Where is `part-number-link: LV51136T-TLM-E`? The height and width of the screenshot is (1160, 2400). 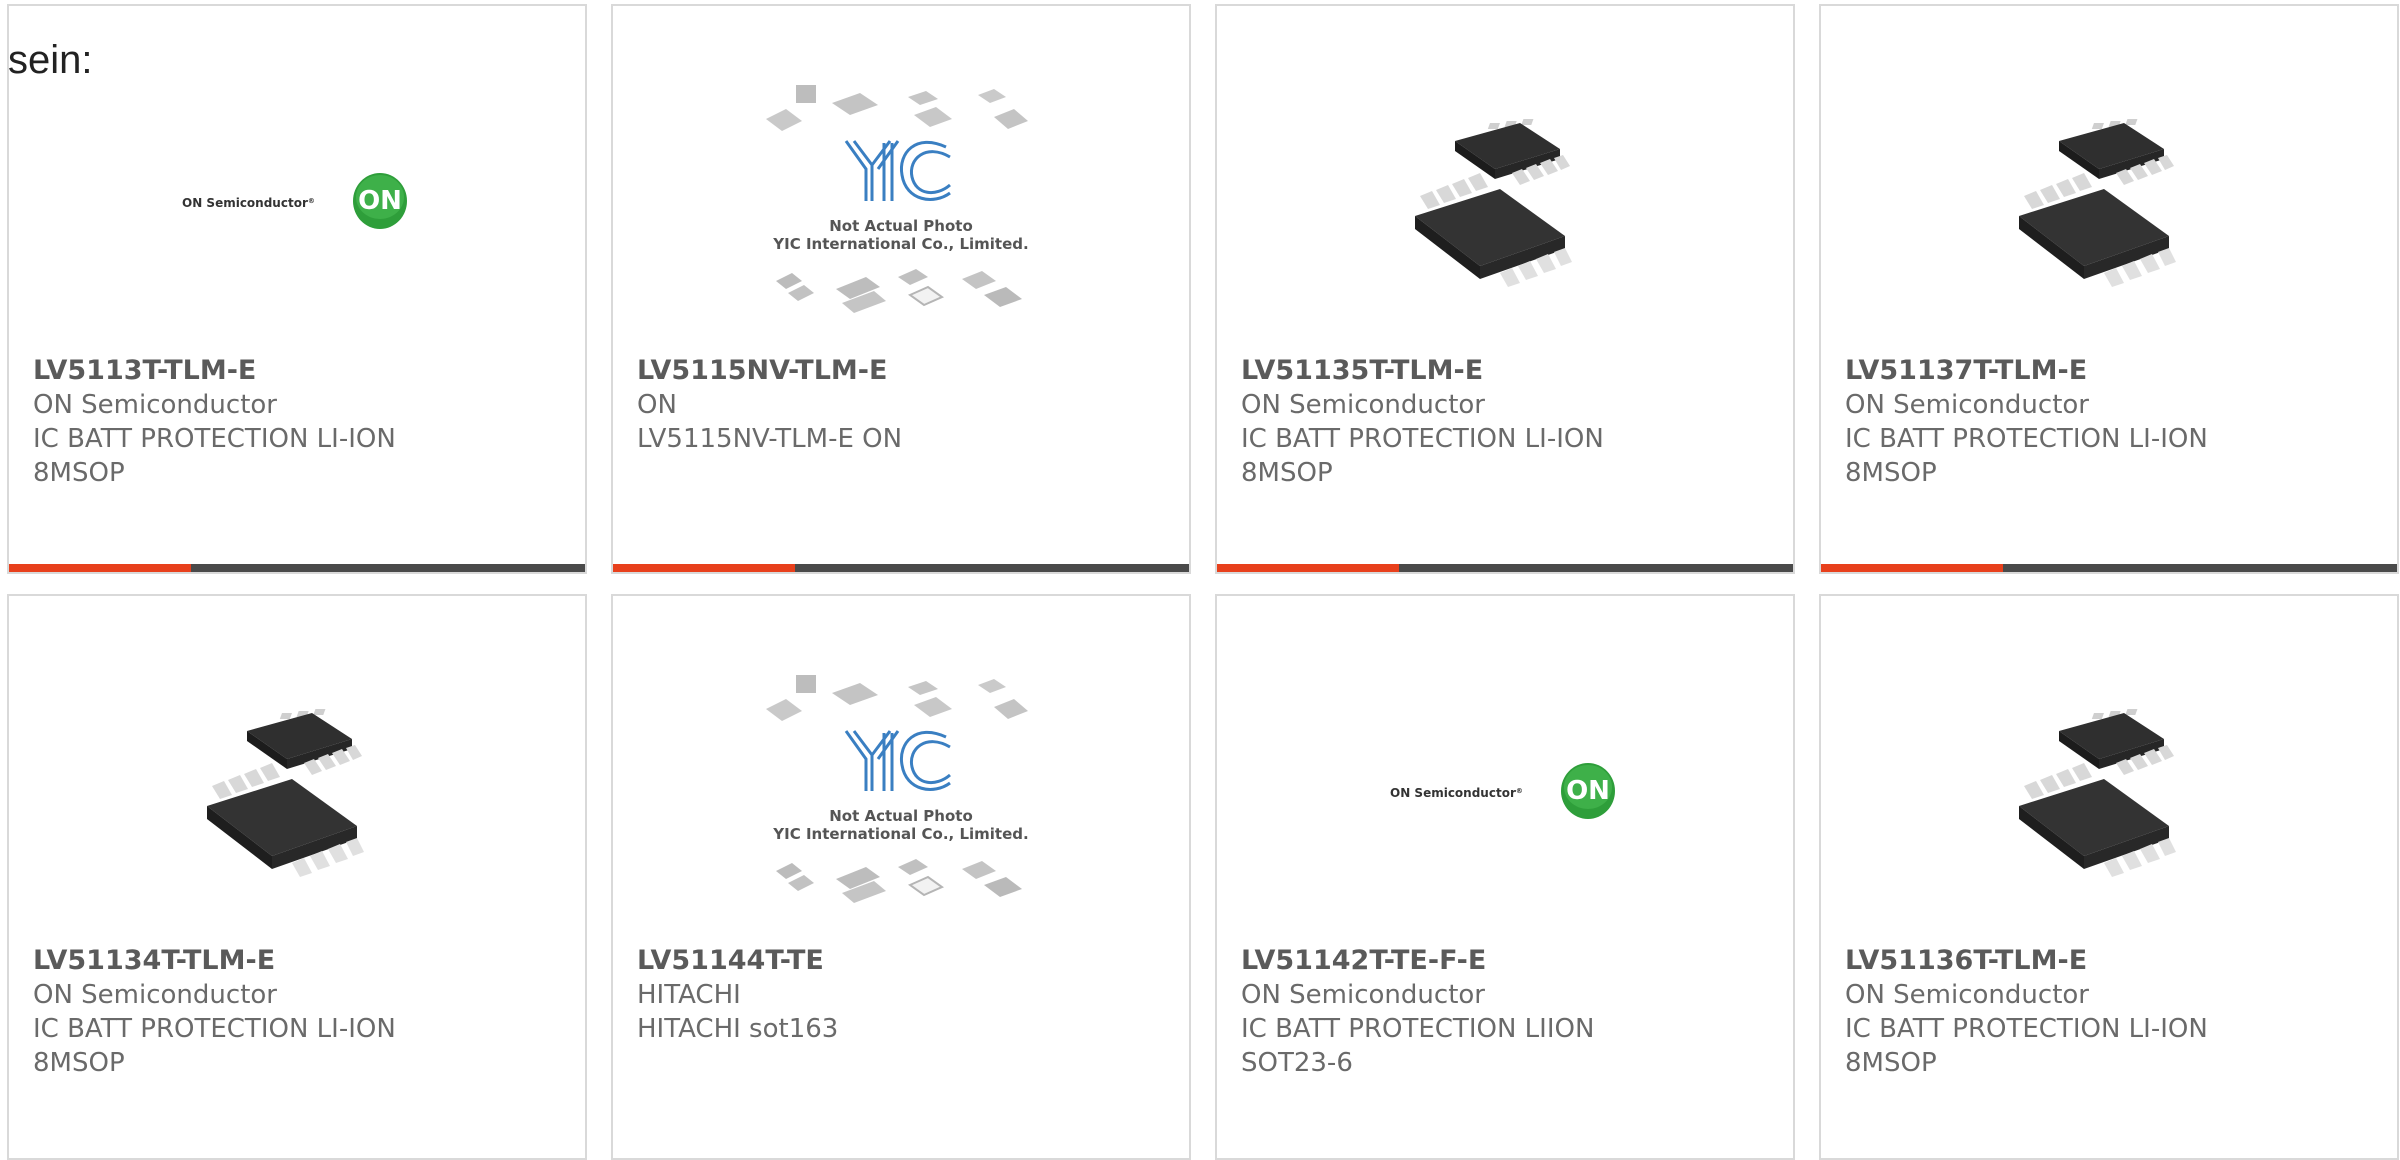 part-number-link: LV51136T-TLM-E is located at coordinates (2113, 961).